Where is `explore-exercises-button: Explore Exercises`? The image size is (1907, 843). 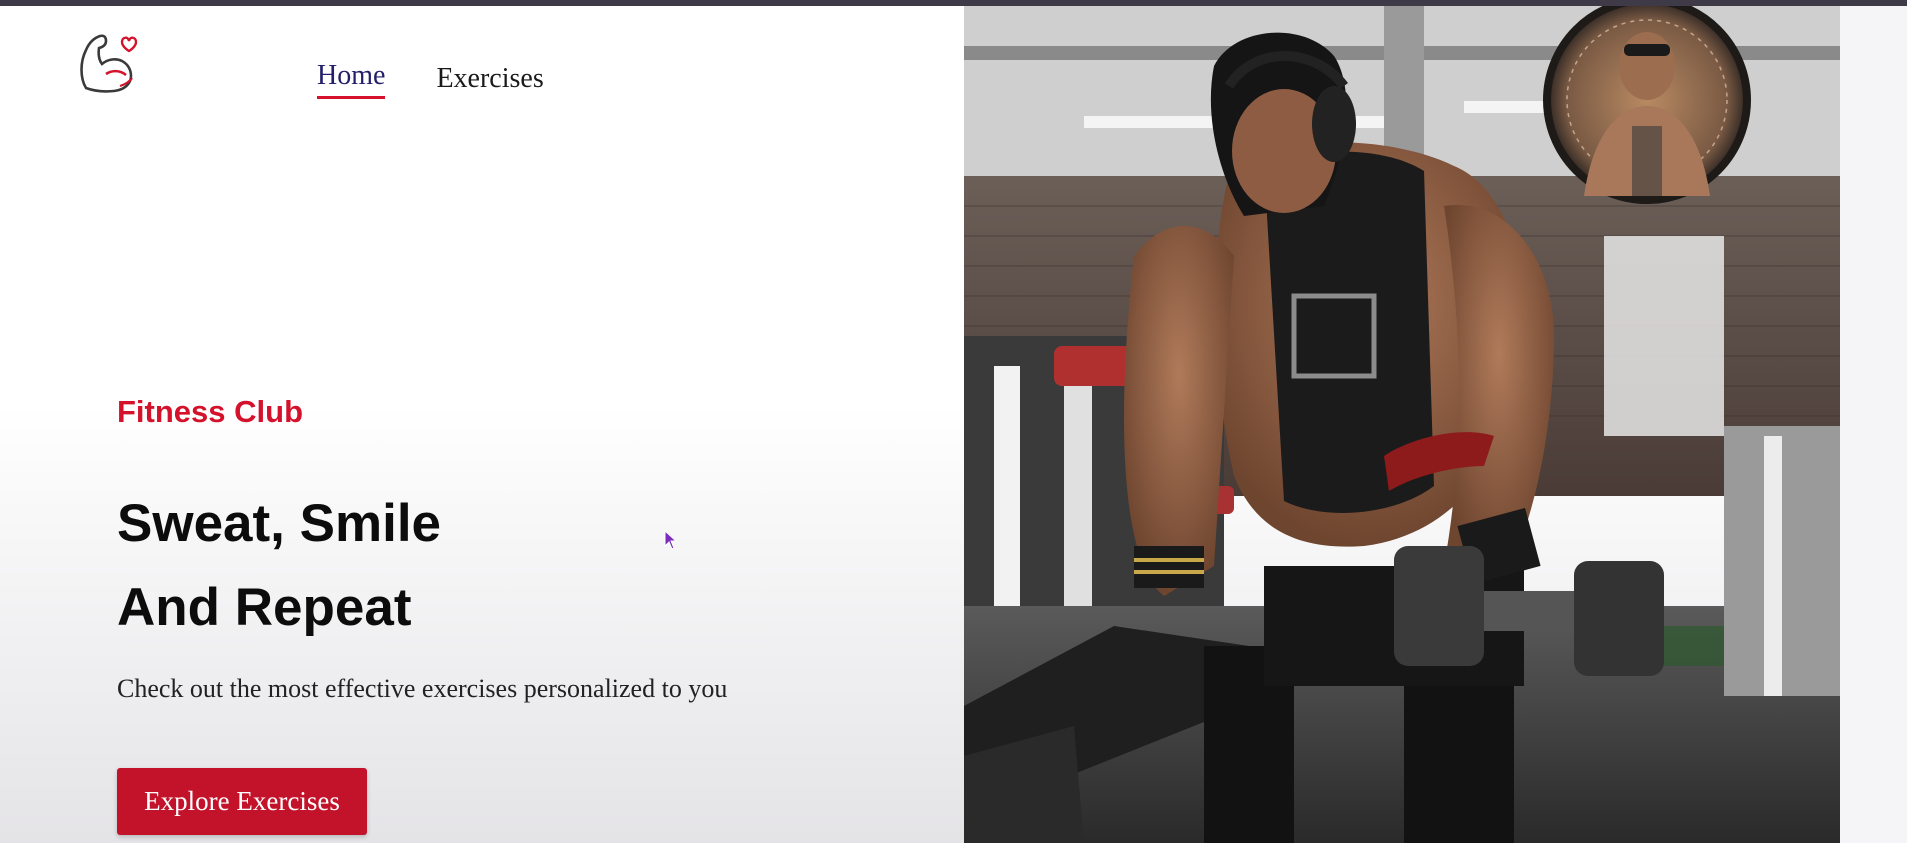 explore-exercises-button: Explore Exercises is located at coordinates (242, 801).